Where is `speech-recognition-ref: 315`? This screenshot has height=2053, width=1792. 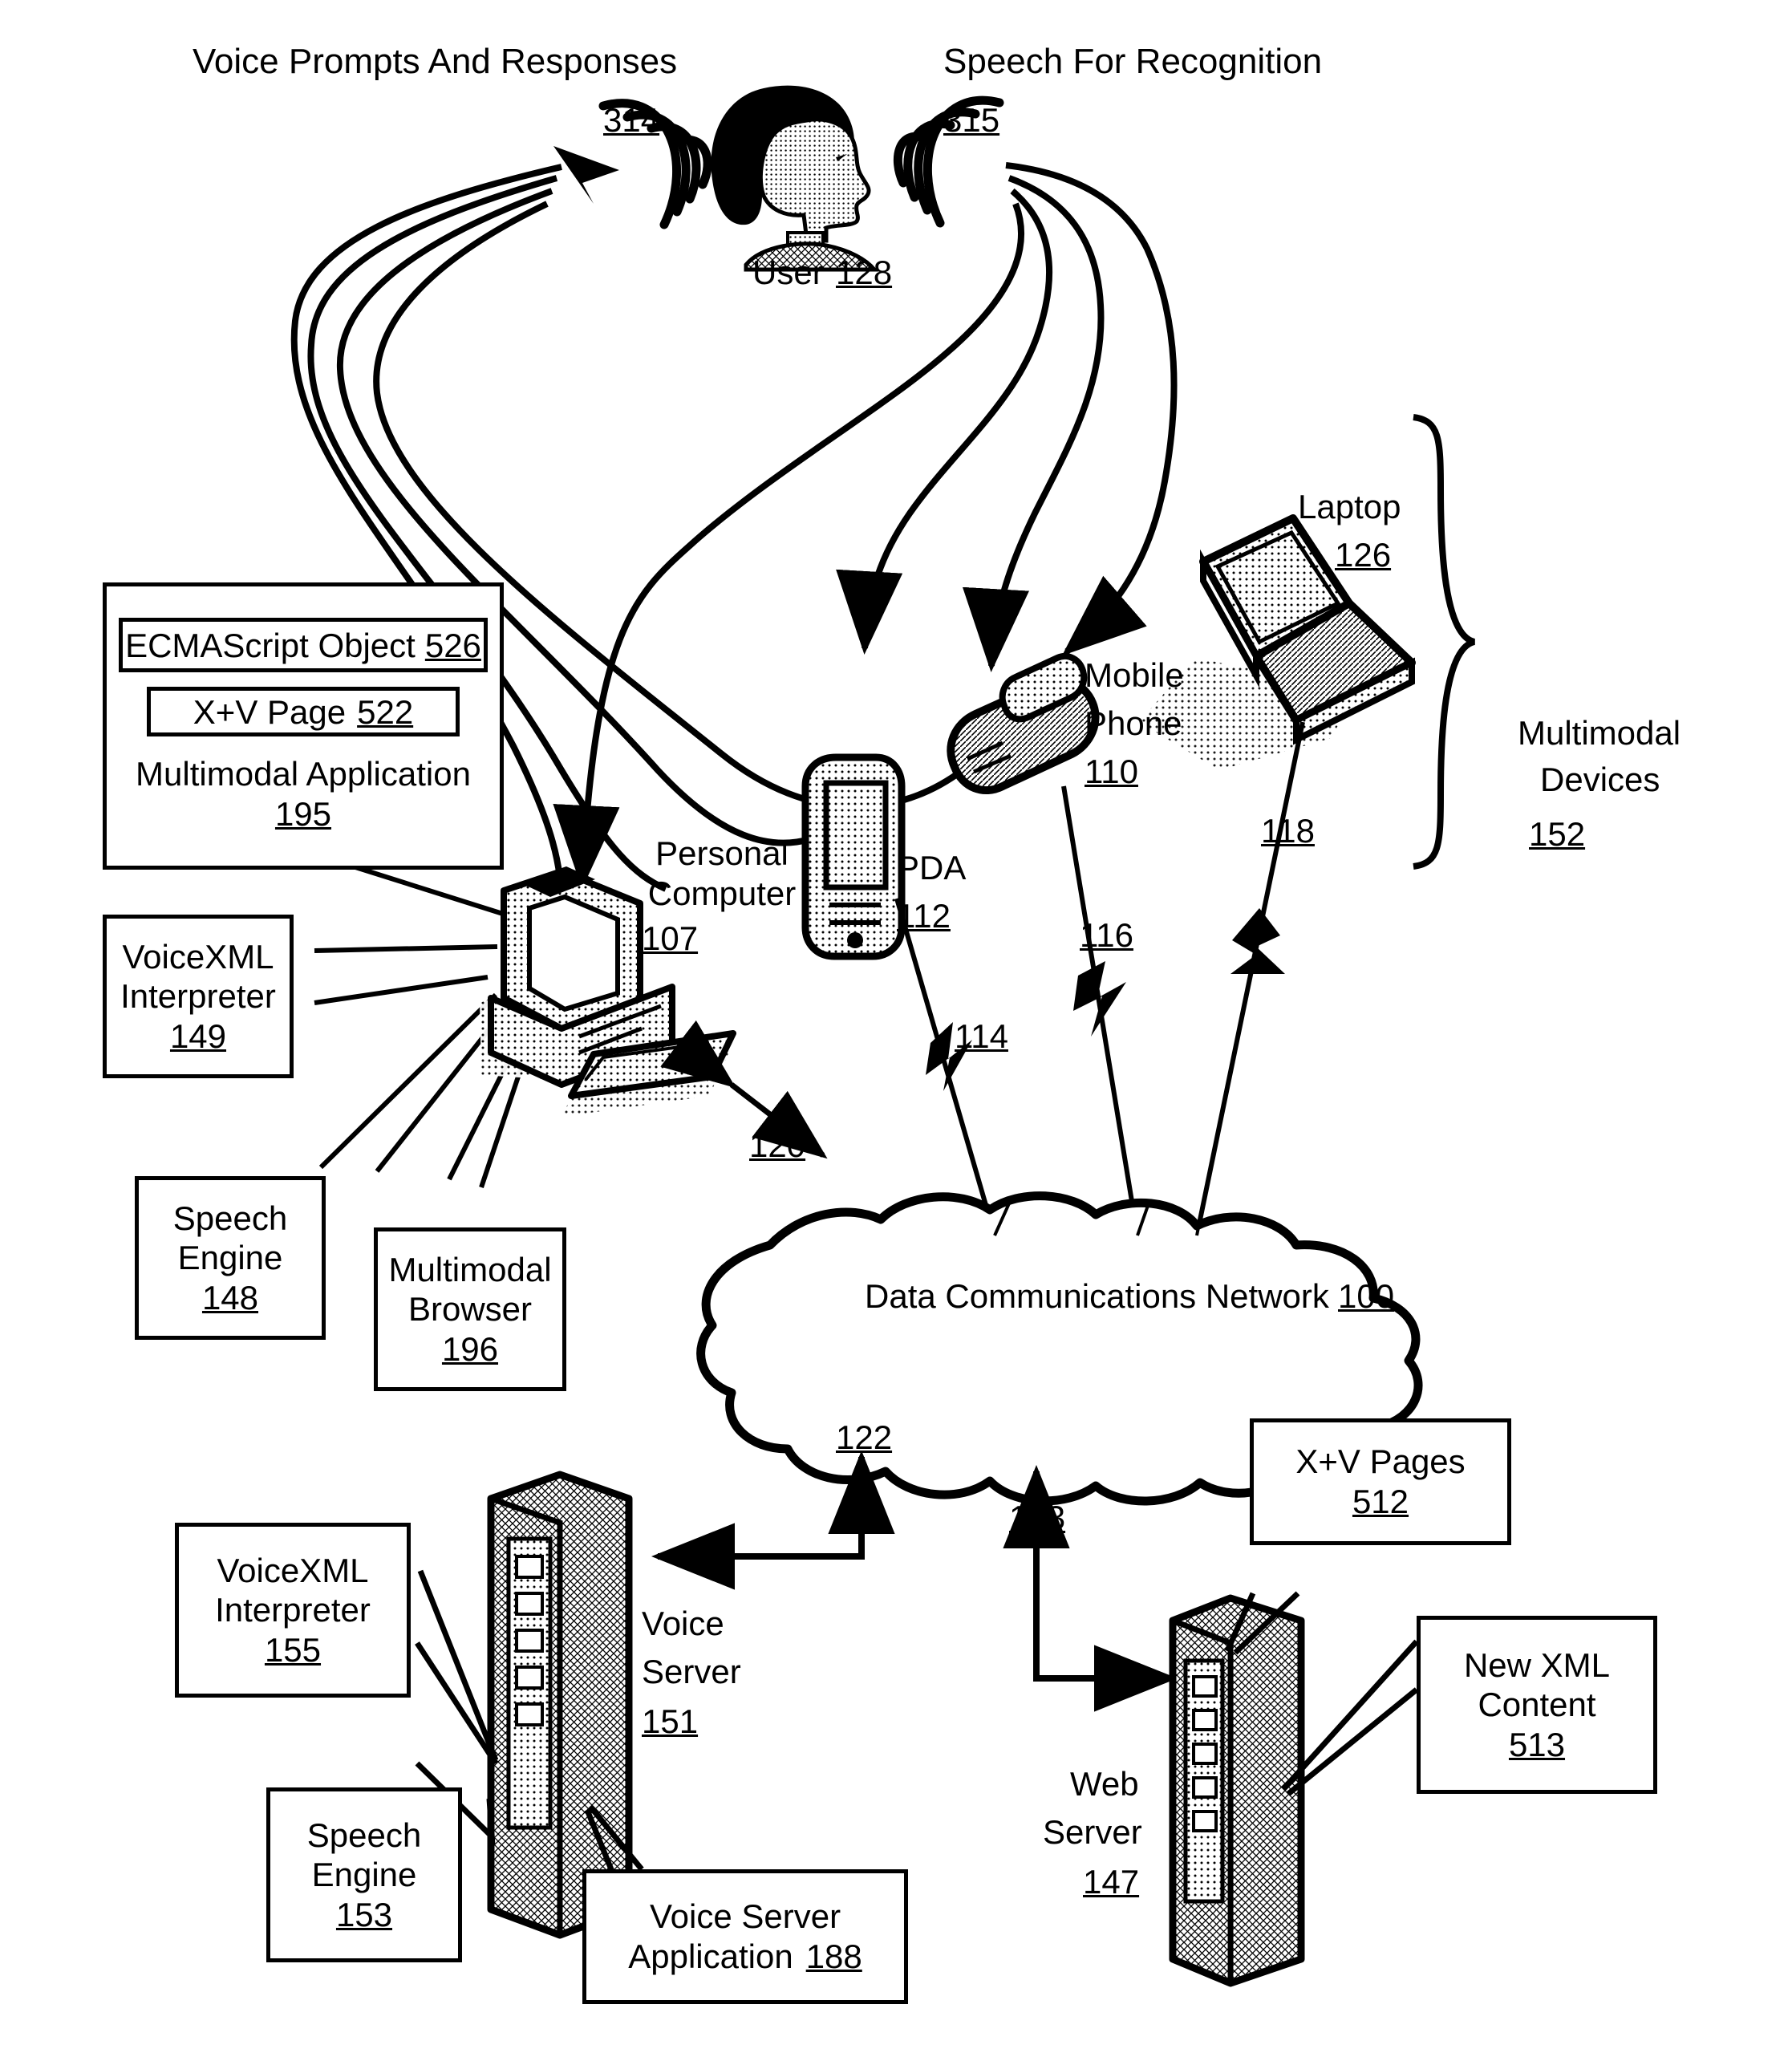
speech-recognition-ref: 315 is located at coordinates (972, 120).